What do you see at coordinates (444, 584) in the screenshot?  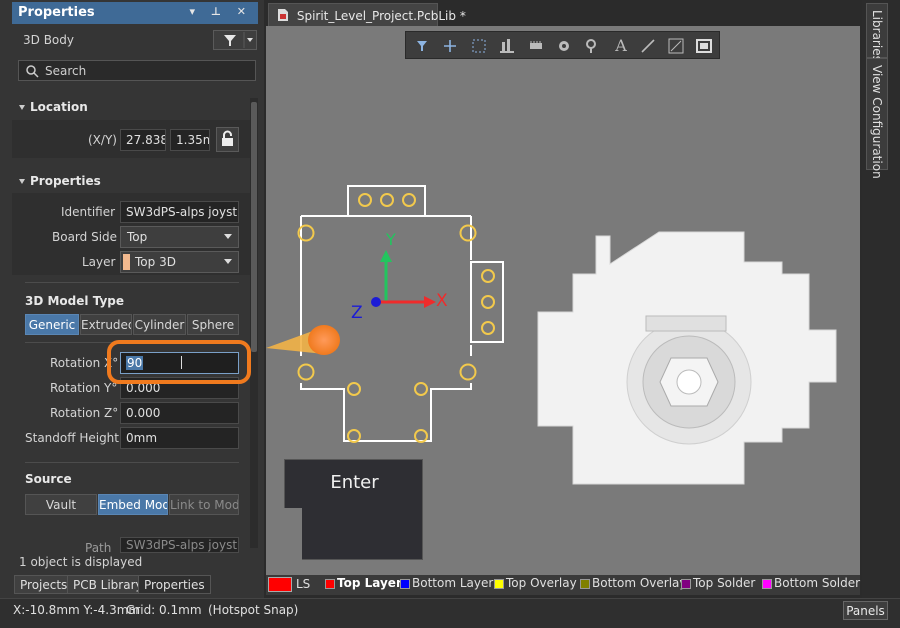 I see `layer-tab-bottom-layer: Bottom Layer` at bounding box center [444, 584].